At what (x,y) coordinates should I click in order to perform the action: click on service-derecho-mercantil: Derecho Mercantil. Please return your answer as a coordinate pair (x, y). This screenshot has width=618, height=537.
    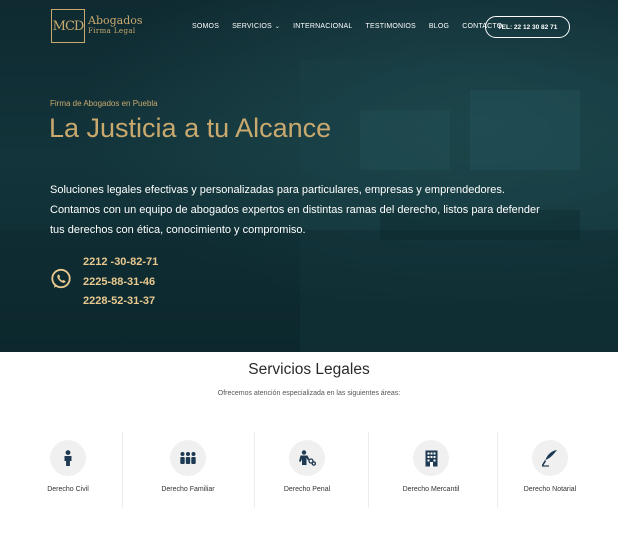
    Looking at the image, I should click on (431, 472).